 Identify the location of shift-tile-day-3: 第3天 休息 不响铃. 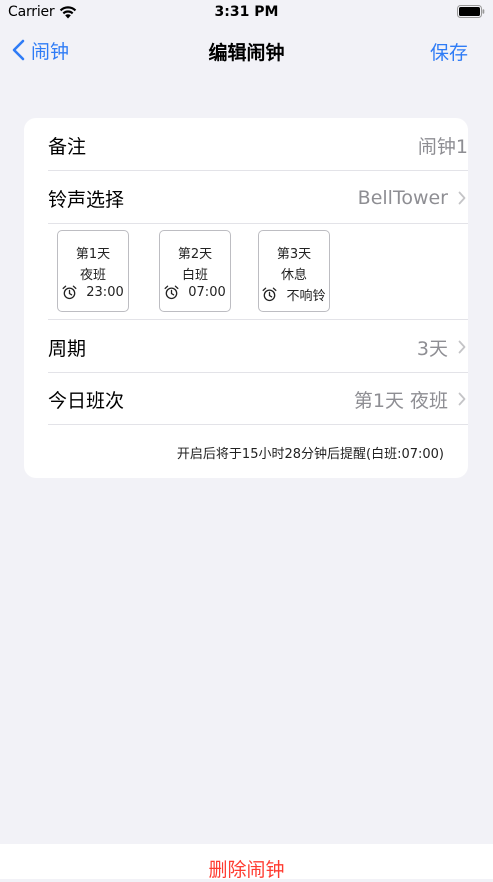
(294, 271).